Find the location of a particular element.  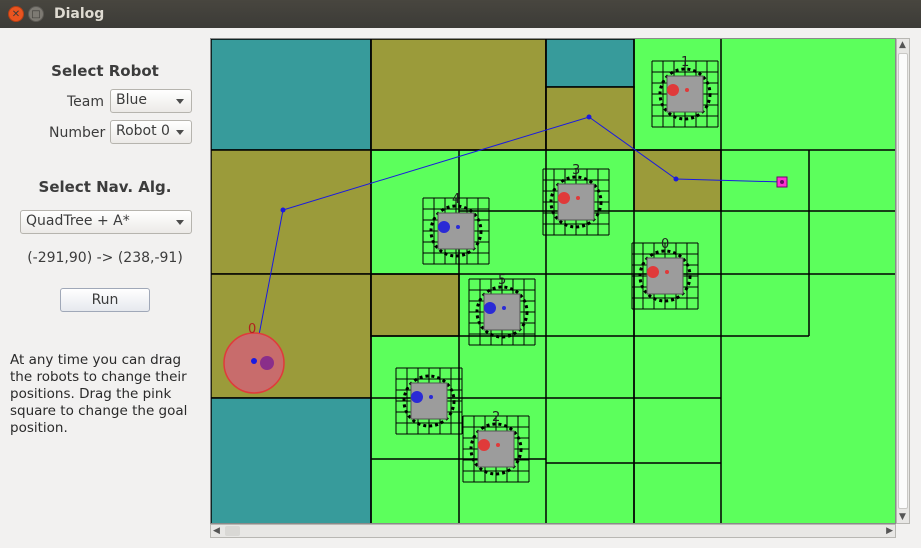

team-value: Blue is located at coordinates (131, 100).